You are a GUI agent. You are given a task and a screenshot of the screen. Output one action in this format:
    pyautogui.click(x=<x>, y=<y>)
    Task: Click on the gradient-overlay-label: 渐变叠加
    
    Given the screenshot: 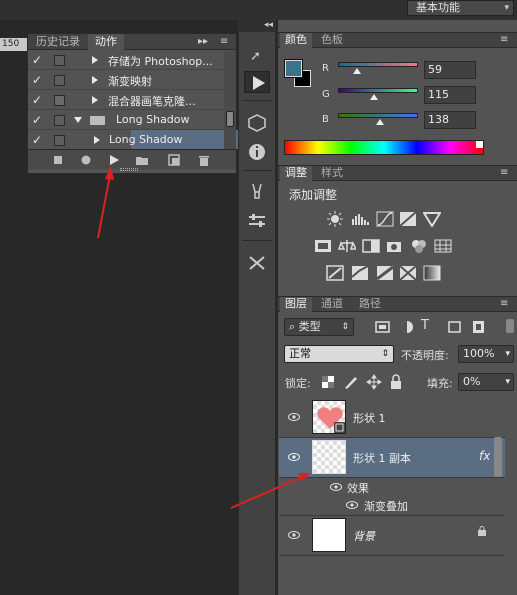 What is the action you would take?
    pyautogui.click(x=386, y=506)
    